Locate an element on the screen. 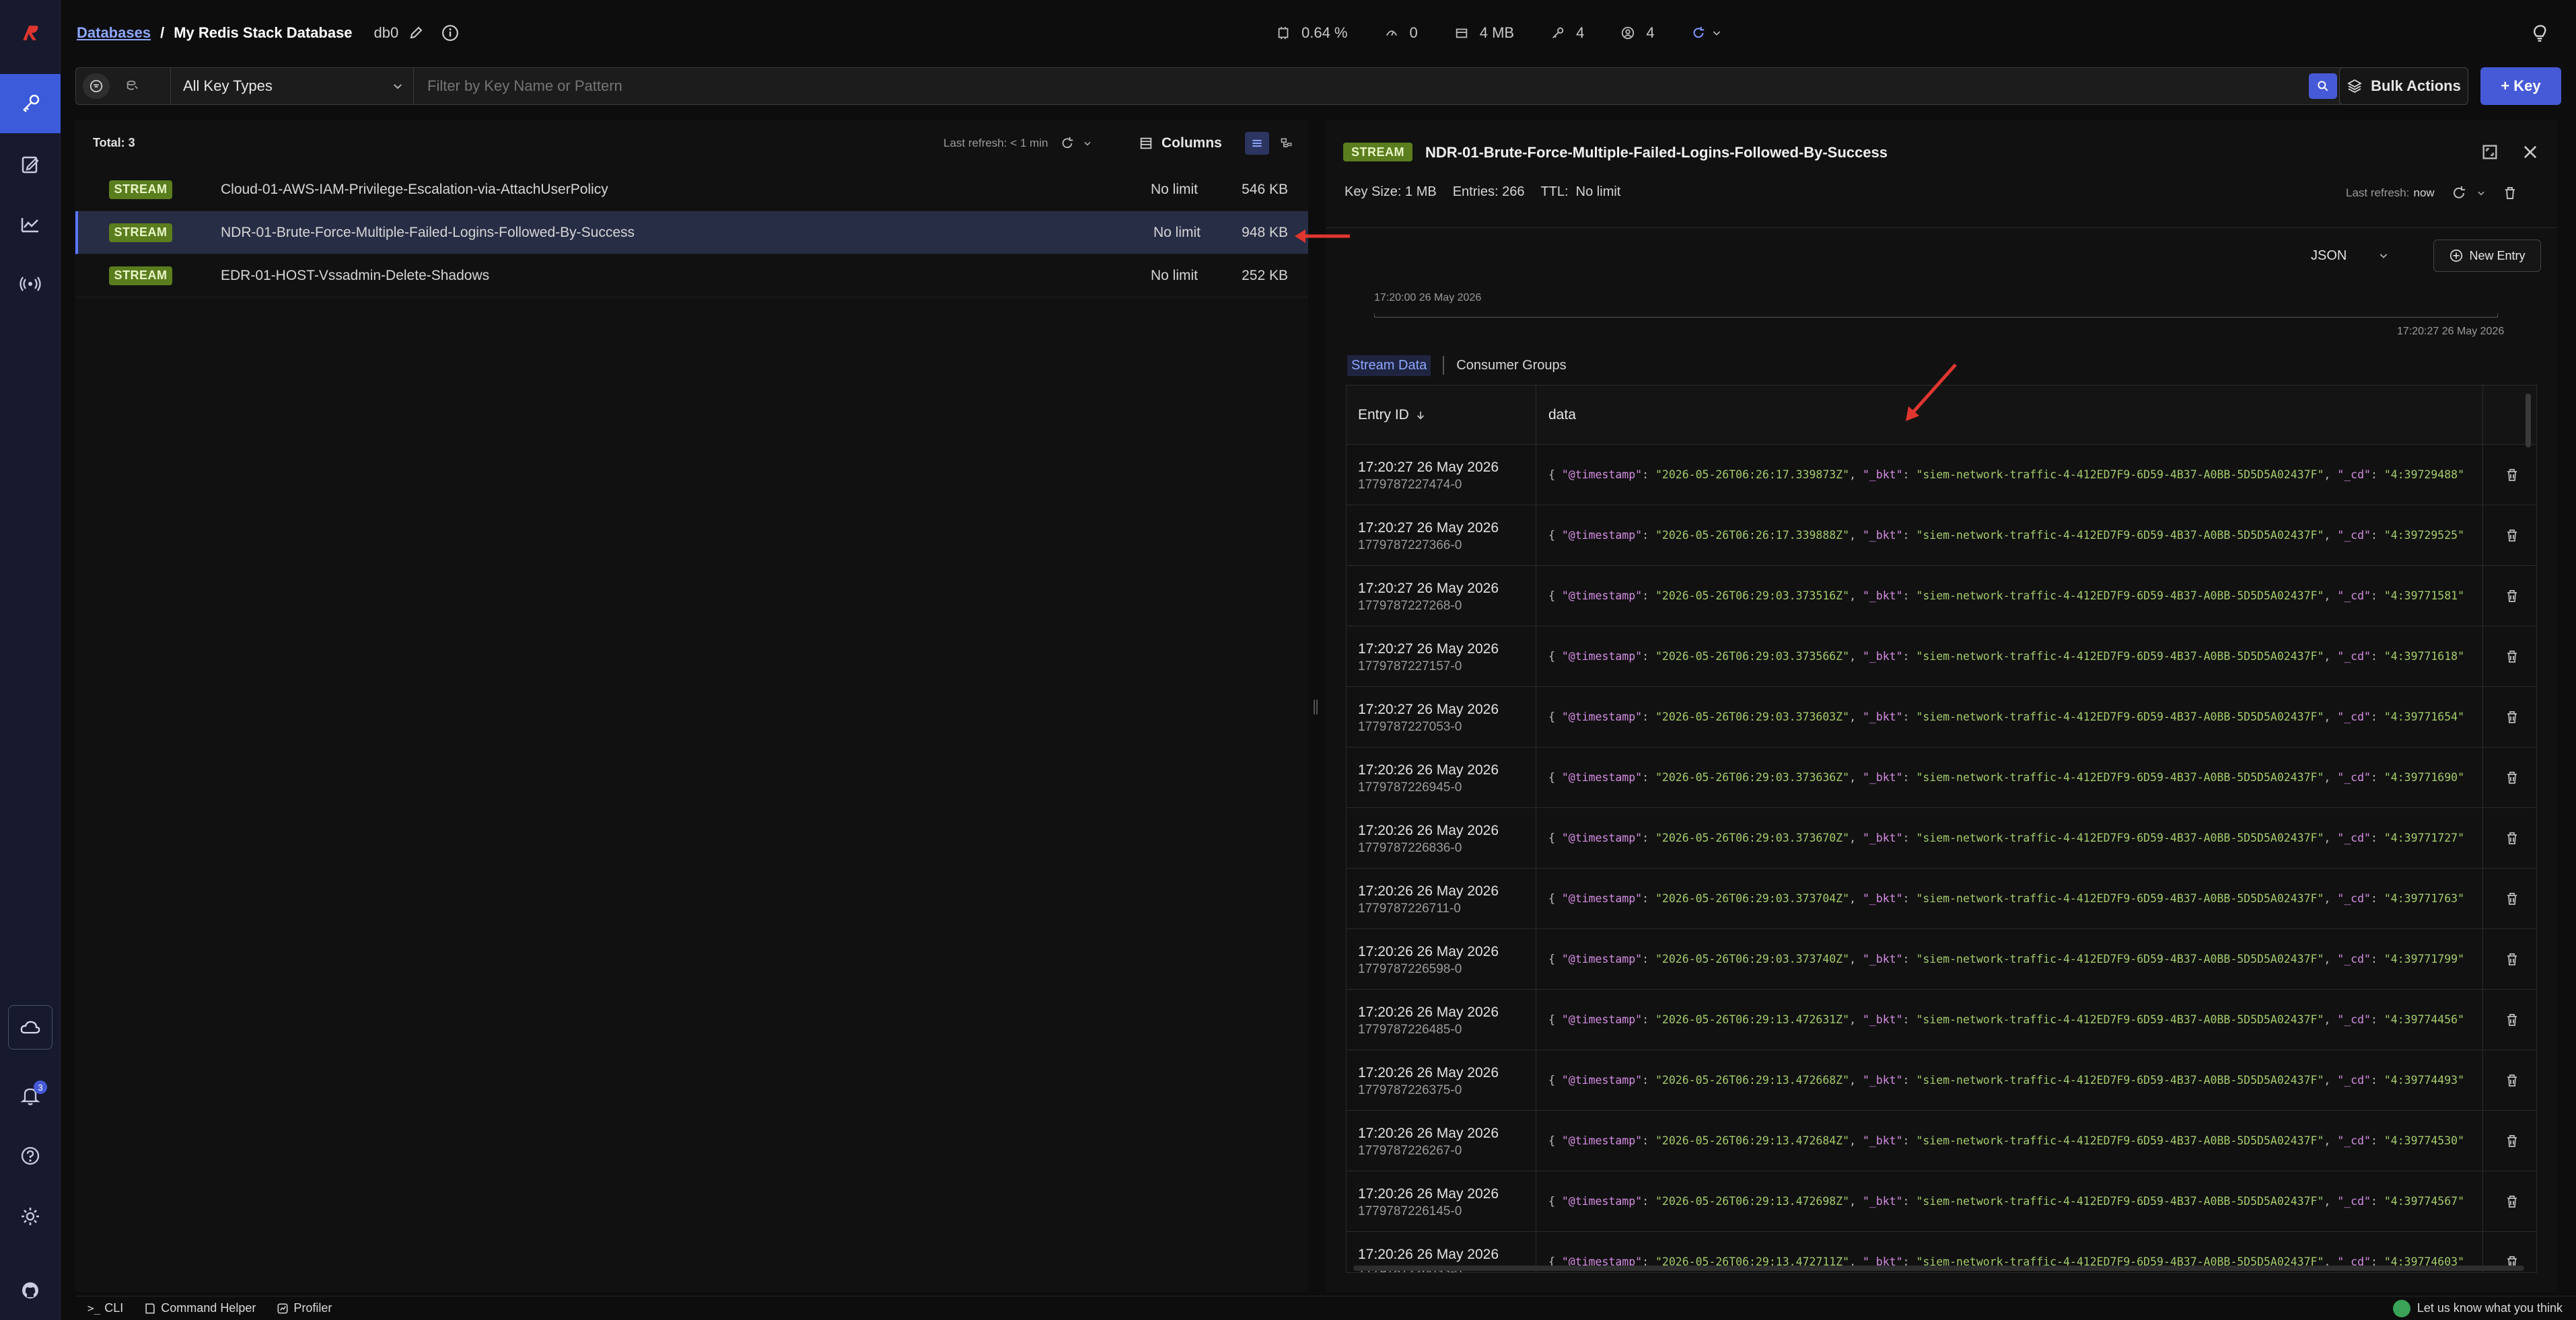  add-key-button: + Key is located at coordinates (2520, 86).